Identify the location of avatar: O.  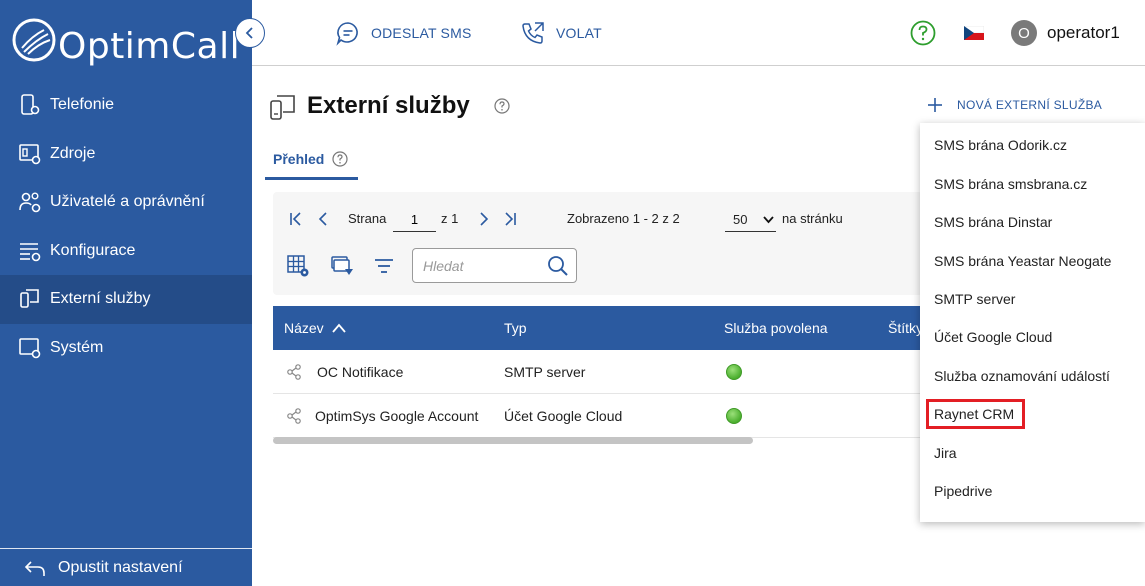
(1024, 33).